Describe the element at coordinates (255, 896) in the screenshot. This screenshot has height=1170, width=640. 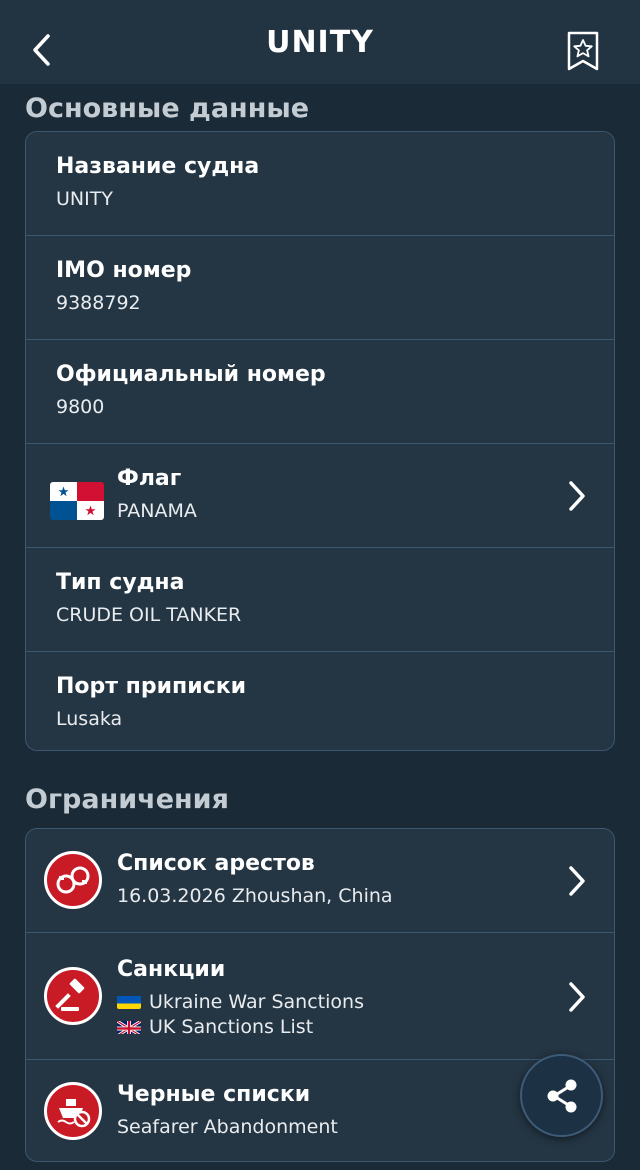
I see `row-value: 16.03.2026 Zhoushan, China` at that location.